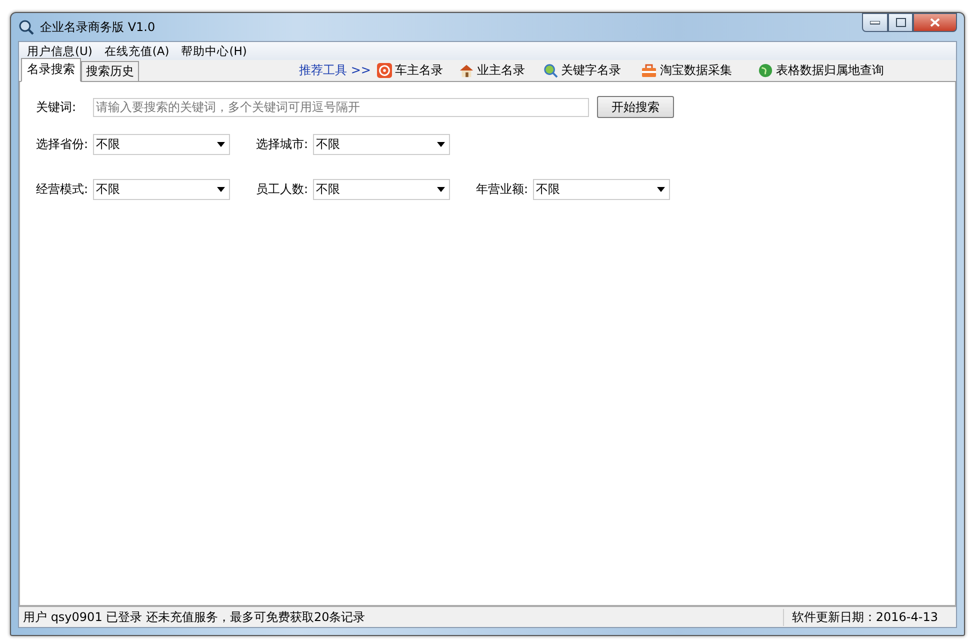 The width and height of the screenshot is (973, 642). I want to click on tool-link: 淘宝数据采集, so click(686, 70).